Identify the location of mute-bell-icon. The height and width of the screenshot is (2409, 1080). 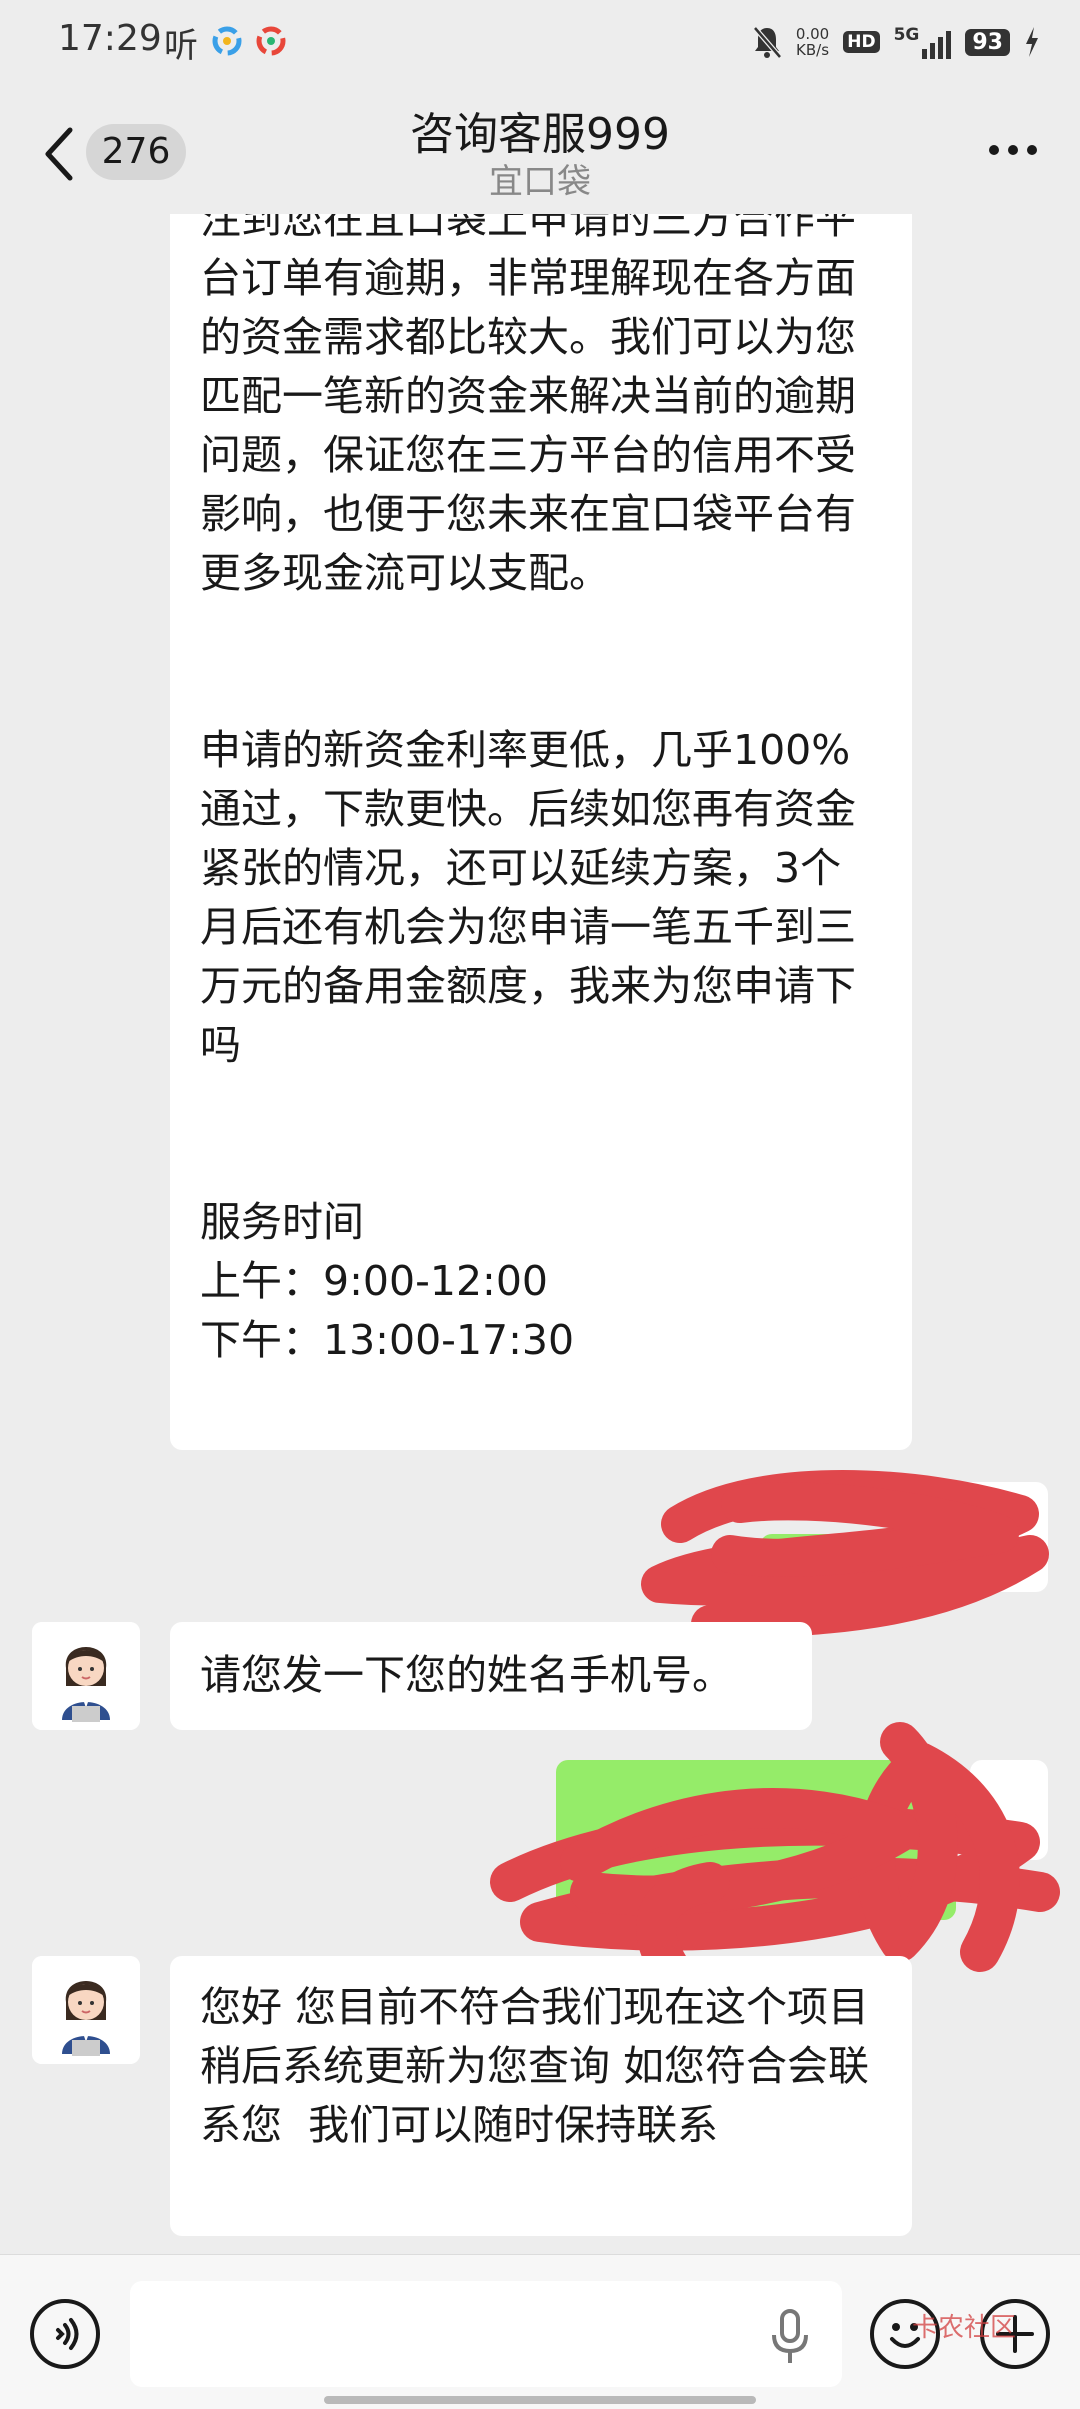
(767, 42).